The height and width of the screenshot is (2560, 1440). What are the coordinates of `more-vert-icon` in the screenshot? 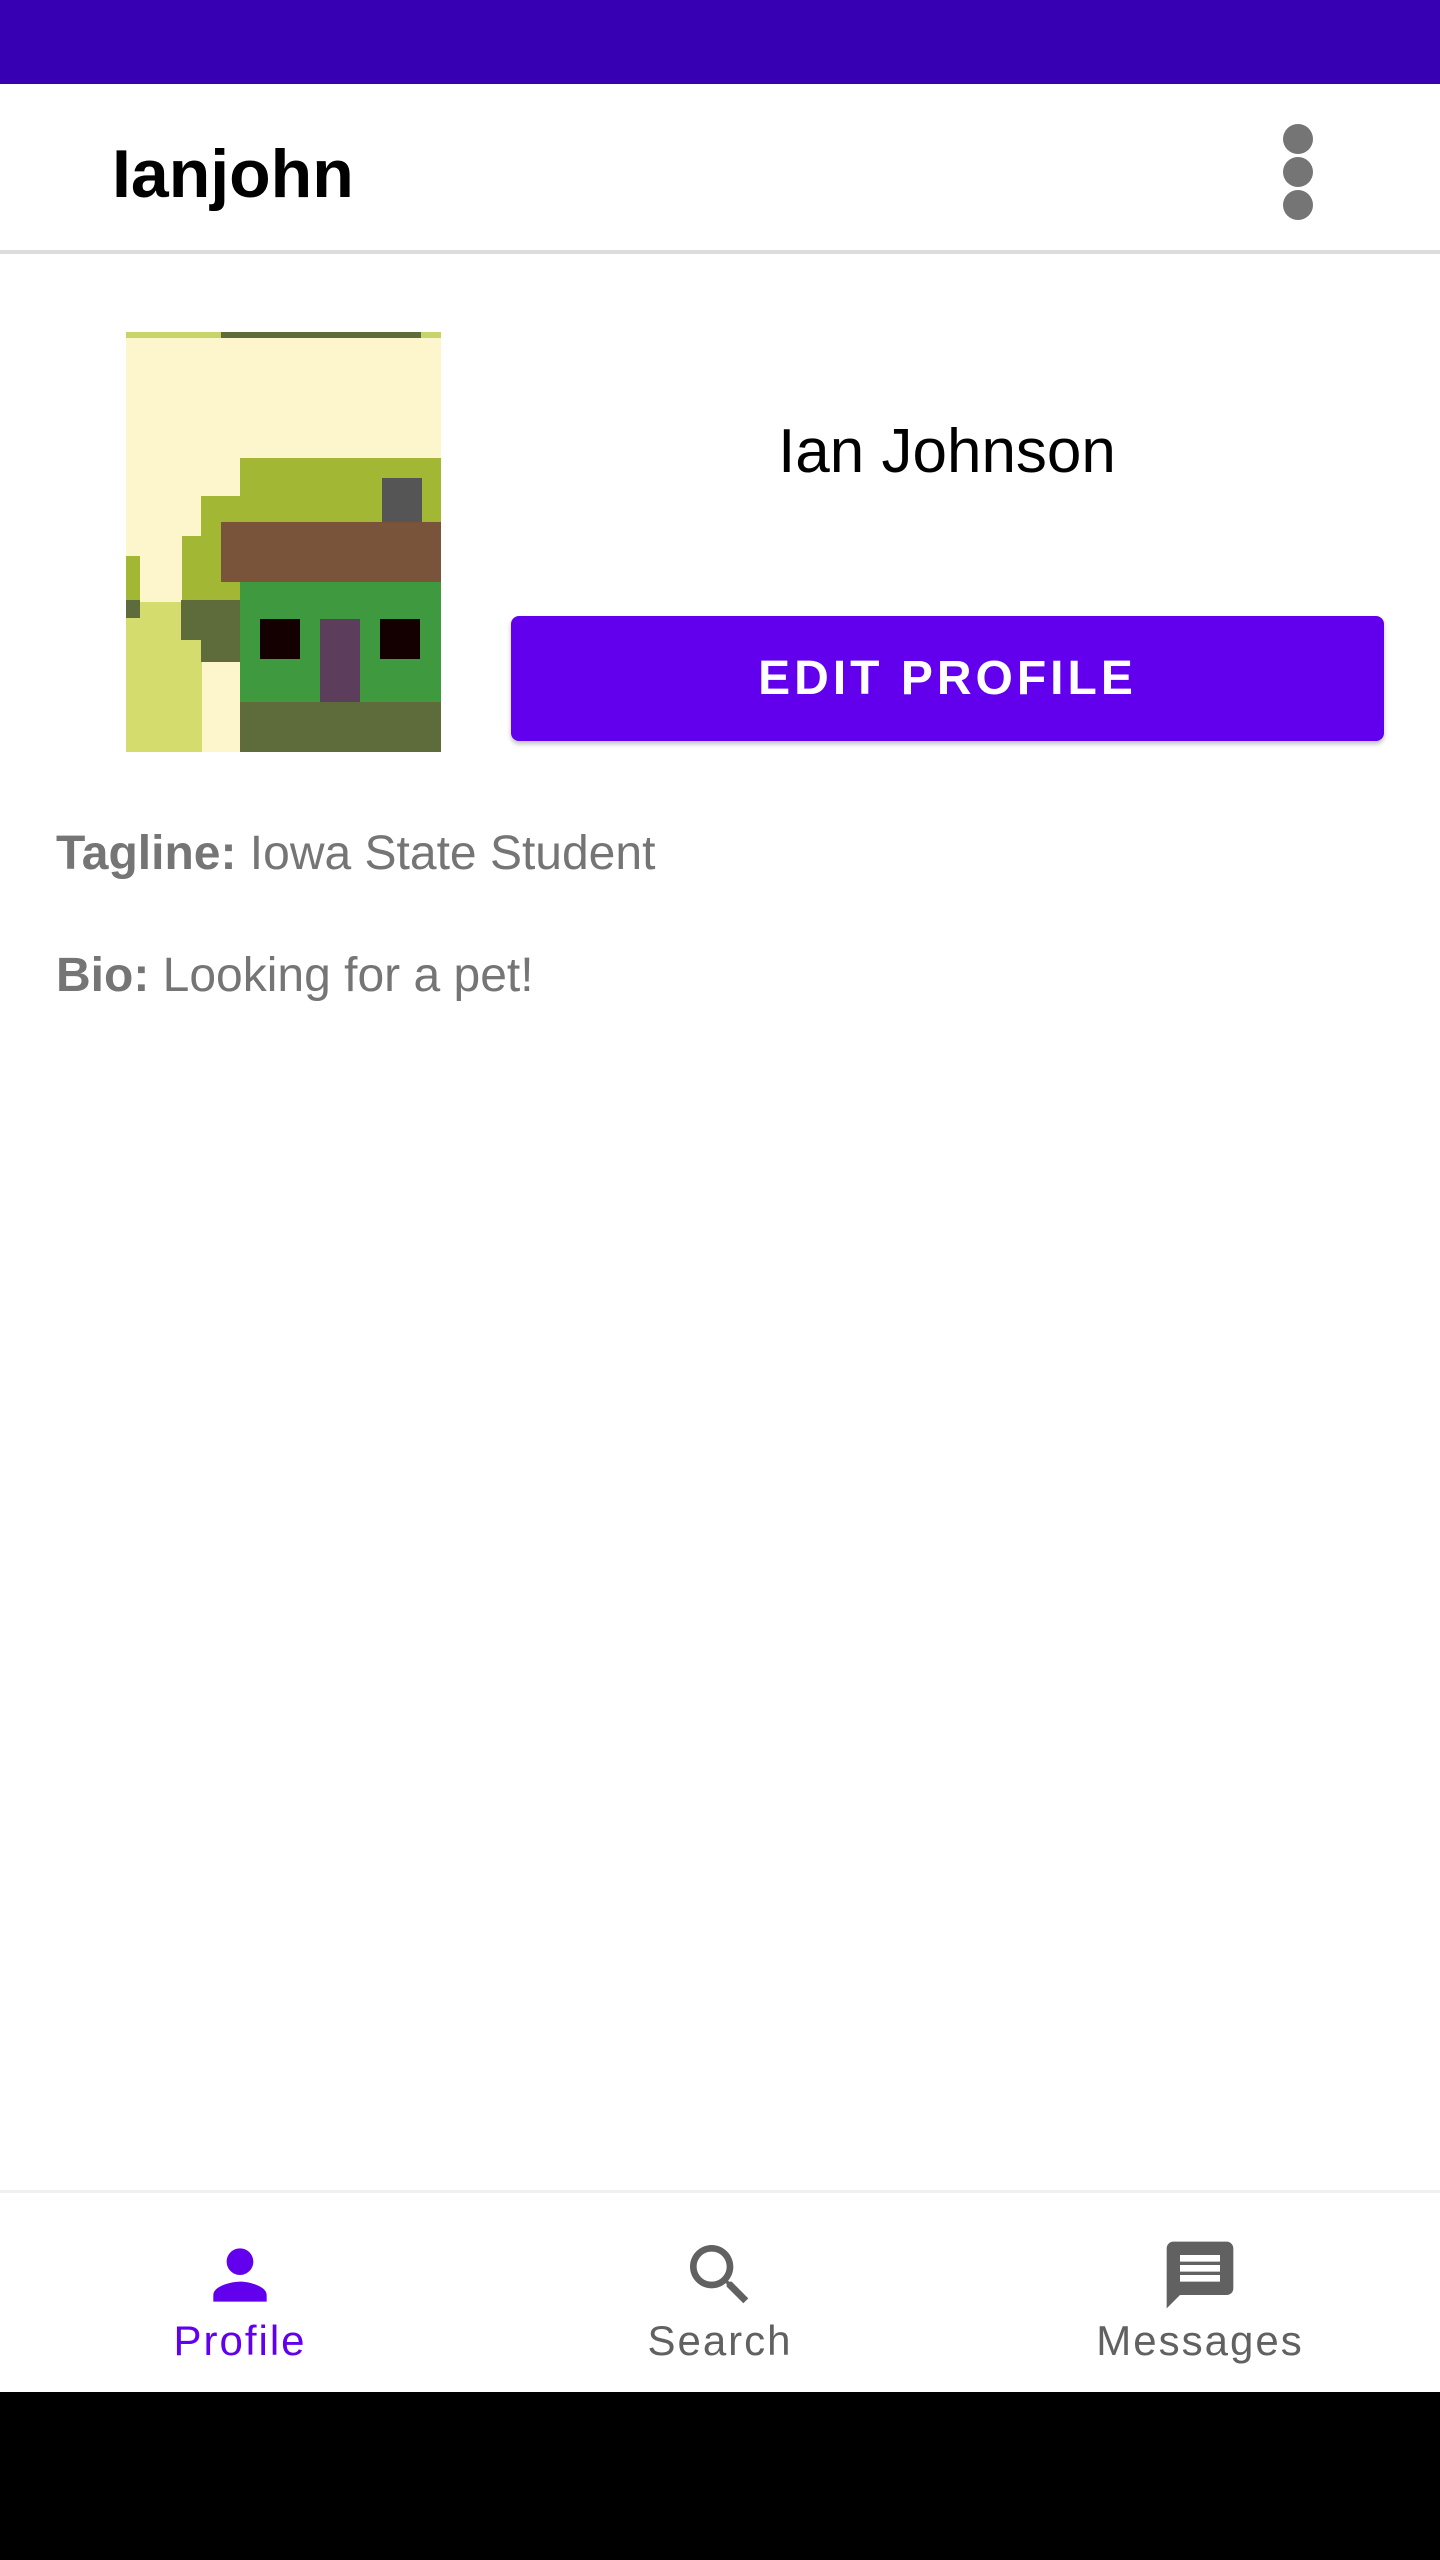 It's located at (1298, 172).